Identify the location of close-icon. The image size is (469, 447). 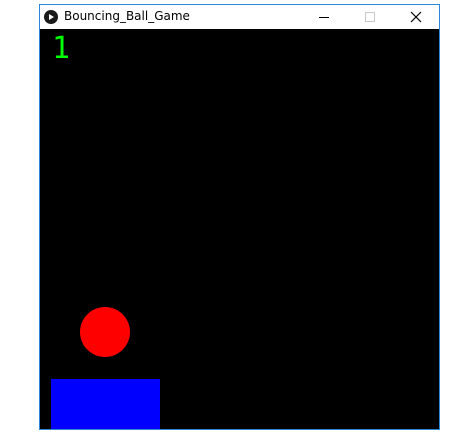
(416, 17).